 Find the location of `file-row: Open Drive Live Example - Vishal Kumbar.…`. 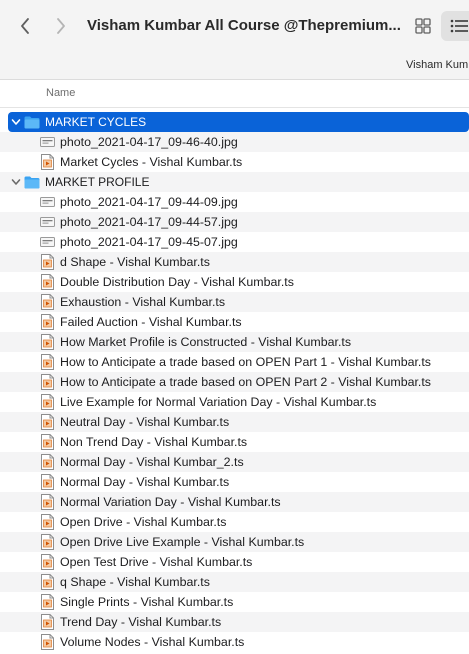

file-row: Open Drive Live Example - Vishal Kumbar.… is located at coordinates (234, 542).